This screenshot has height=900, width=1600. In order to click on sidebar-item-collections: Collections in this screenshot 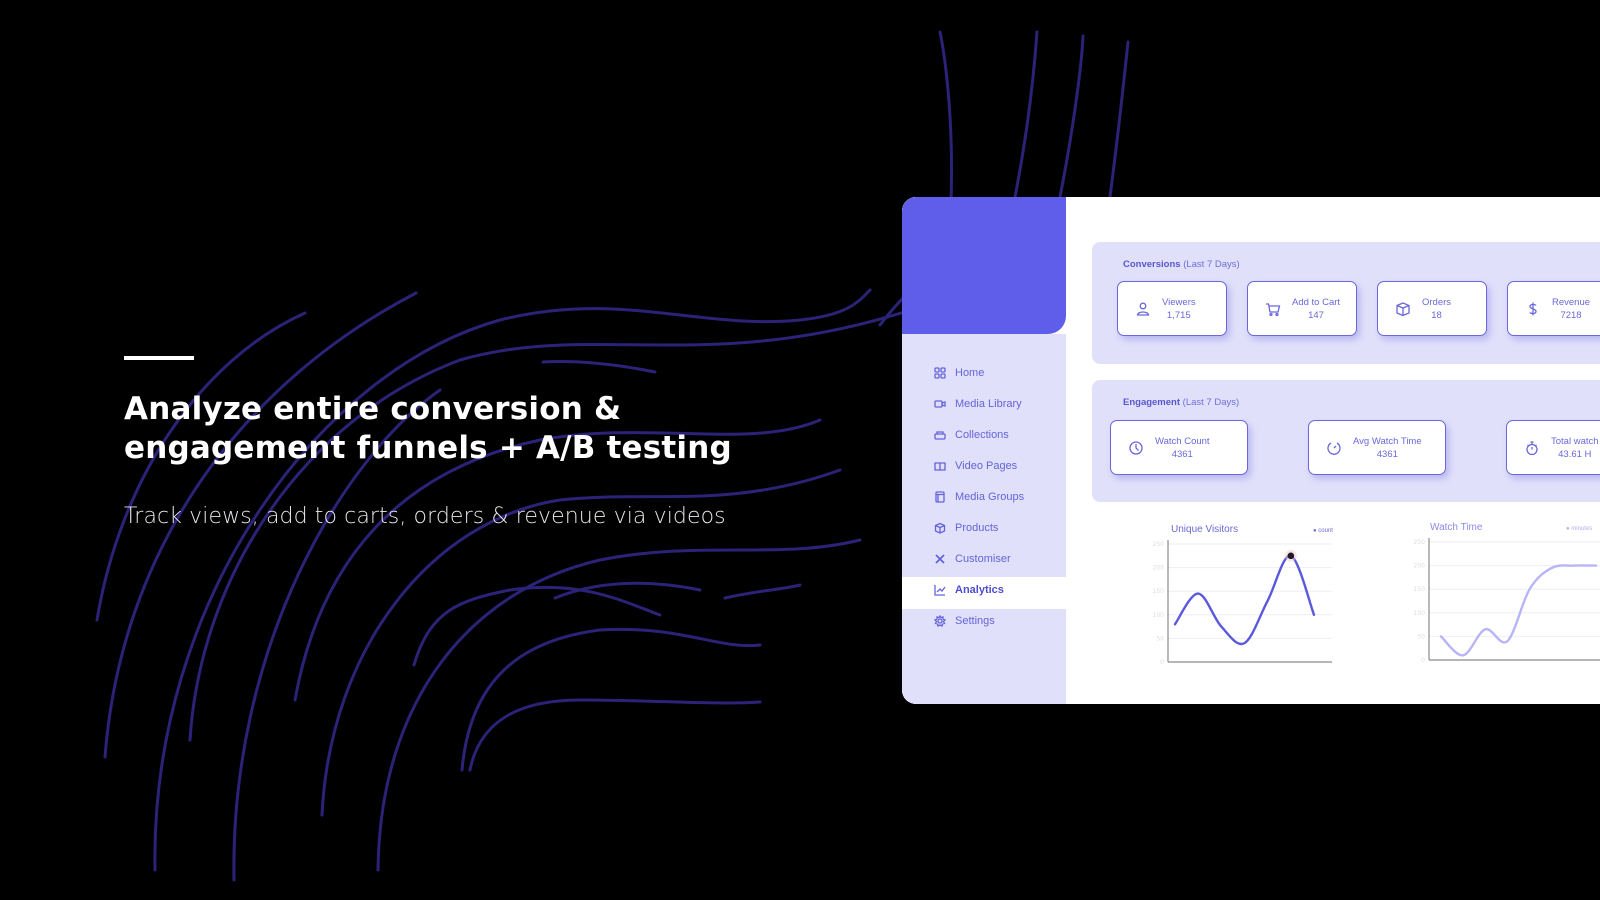, I will do `click(984, 434)`.